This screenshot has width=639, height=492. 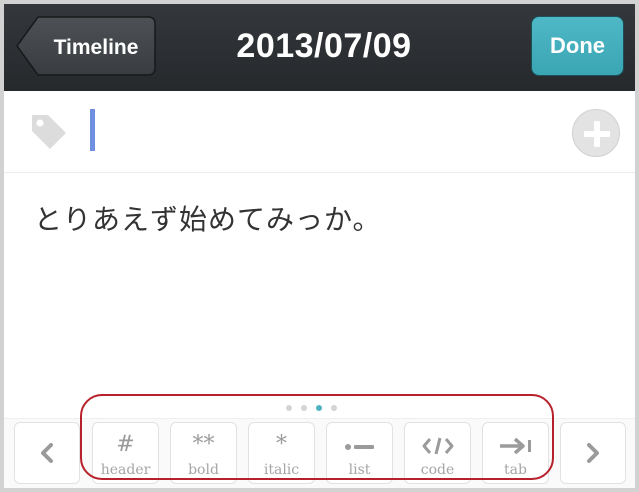 I want to click on italic-button: * italic, so click(x=281, y=453).